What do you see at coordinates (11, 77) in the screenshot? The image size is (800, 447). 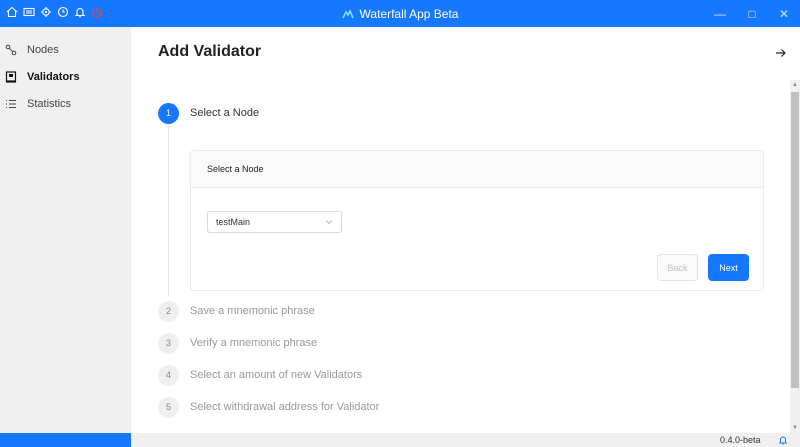 I see `validator-icon` at bounding box center [11, 77].